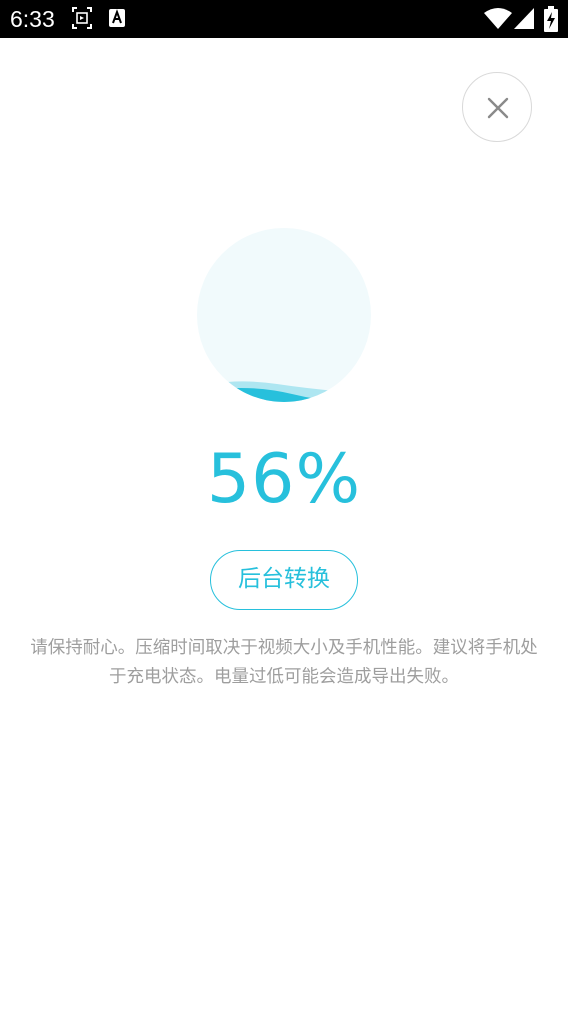  What do you see at coordinates (284, 315) in the screenshot?
I see `progress-circle` at bounding box center [284, 315].